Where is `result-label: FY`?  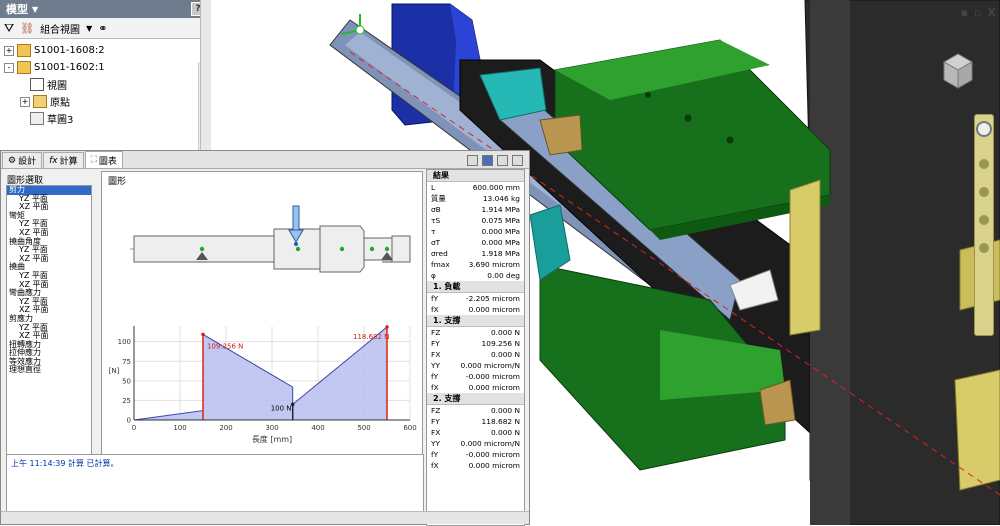 result-label: FY is located at coordinates (435, 343).